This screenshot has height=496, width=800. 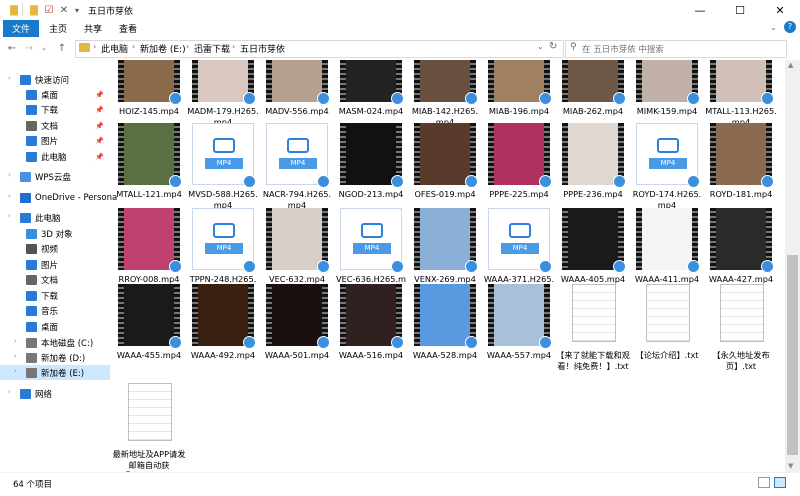 What do you see at coordinates (371, 194) in the screenshot?
I see `file-name: NGOD-213.mp4` at bounding box center [371, 194].